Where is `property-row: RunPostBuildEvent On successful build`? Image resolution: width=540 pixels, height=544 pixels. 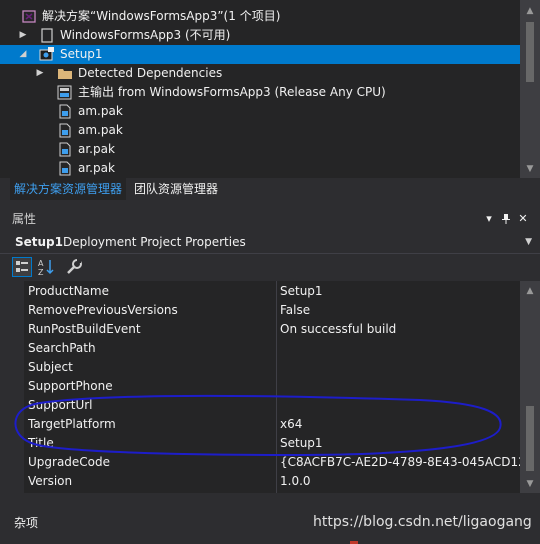
property-row: RunPostBuildEvent On successful build is located at coordinates (267, 329).